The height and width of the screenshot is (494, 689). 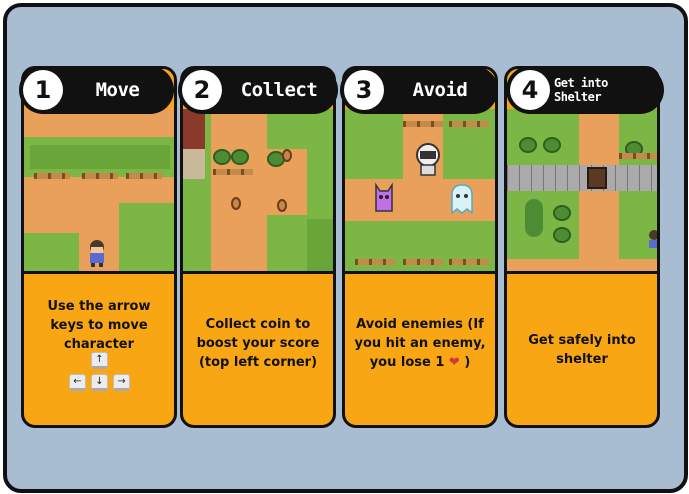 I want to click on heart-icon: ❤, so click(x=454, y=362).